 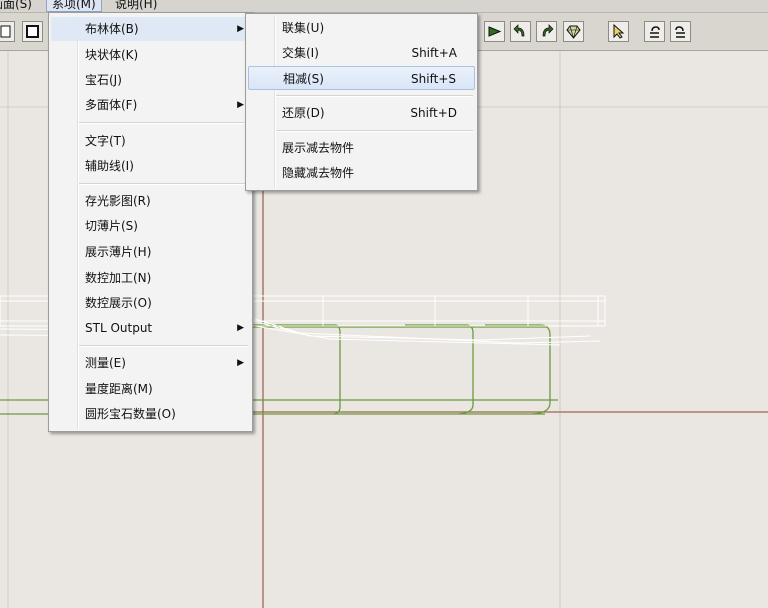 I want to click on menu-item-shortcut: Shift+A, so click(x=434, y=53).